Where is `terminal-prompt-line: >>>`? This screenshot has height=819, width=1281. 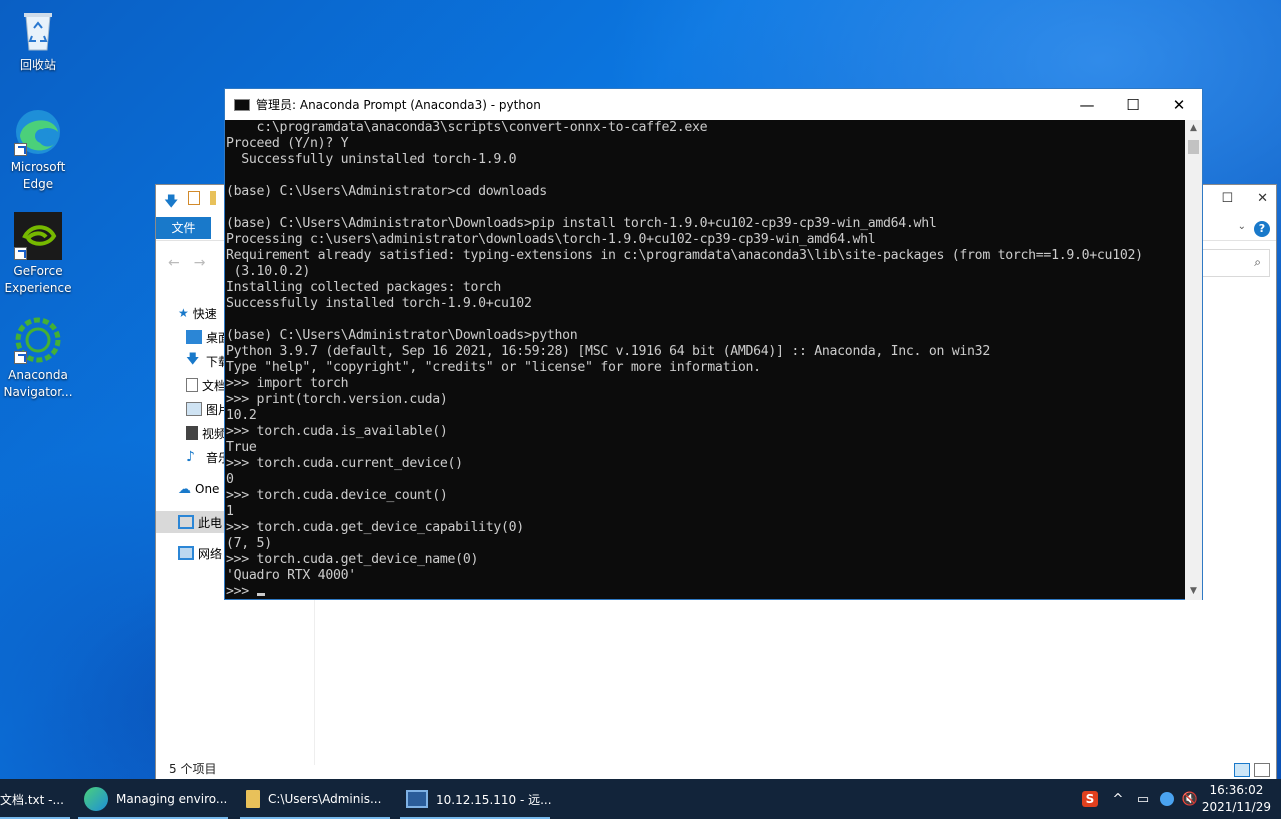
terminal-prompt-line: >>> is located at coordinates (706, 592).